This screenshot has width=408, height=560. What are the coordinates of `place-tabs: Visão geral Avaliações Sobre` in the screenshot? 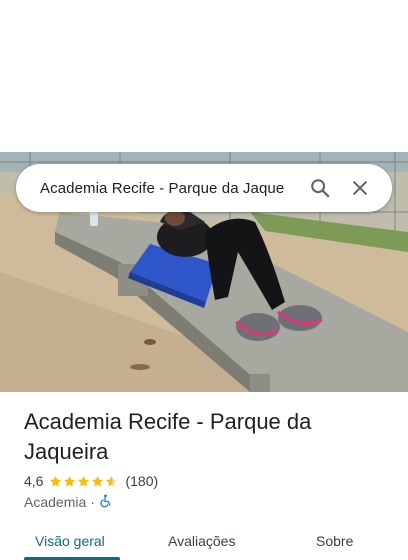 It's located at (204, 543).